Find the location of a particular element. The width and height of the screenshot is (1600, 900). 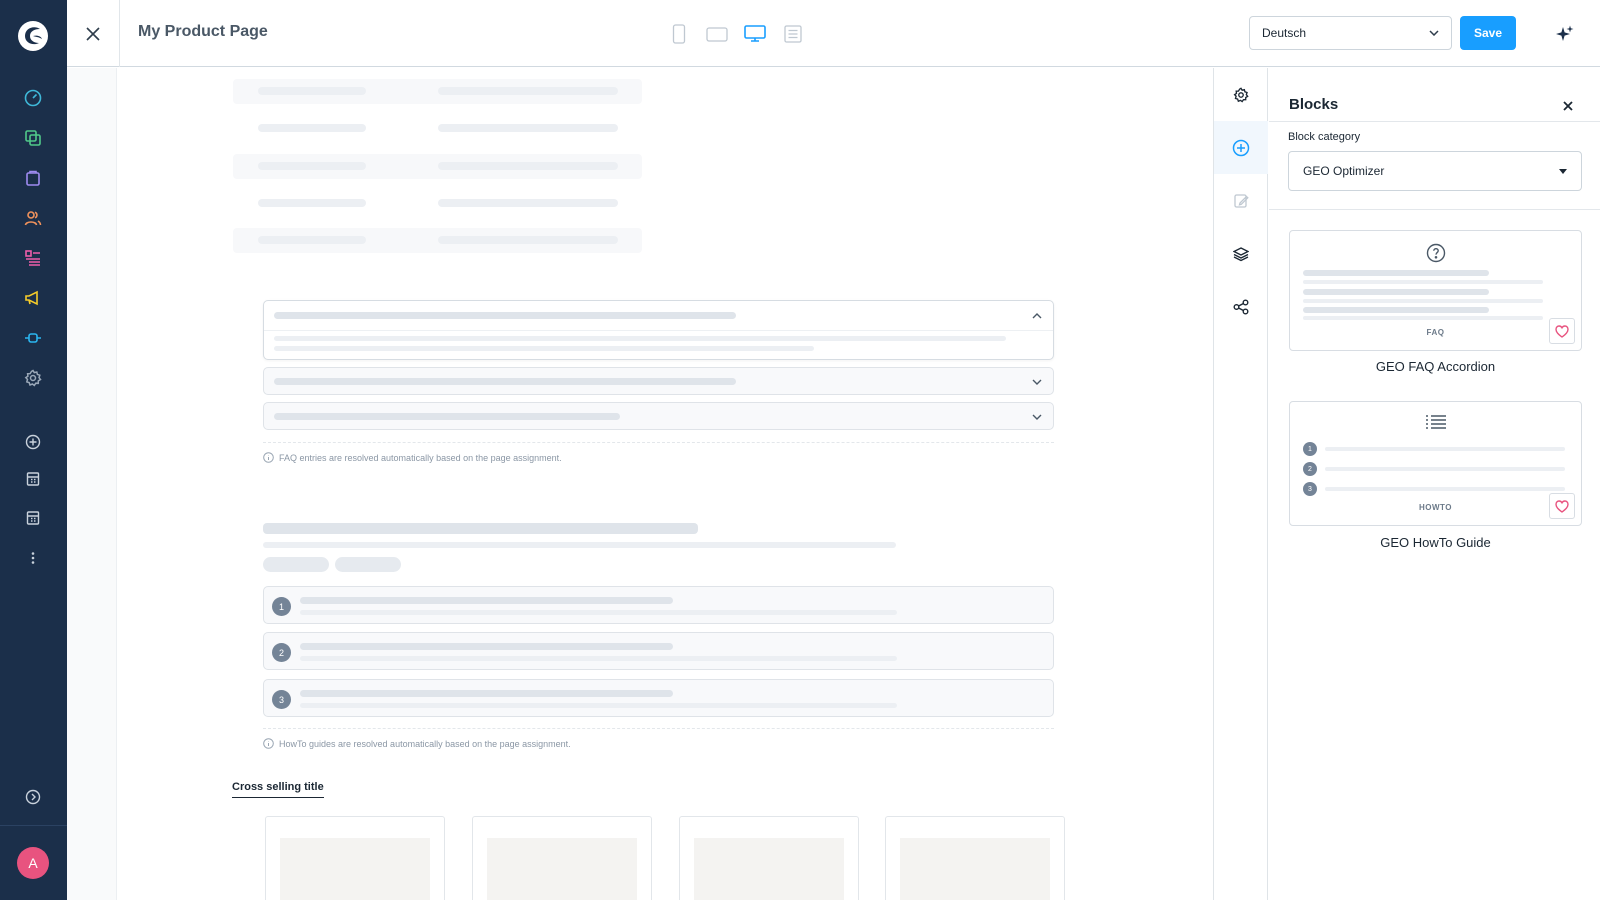

admin-sidebar: A is located at coordinates (33, 450).